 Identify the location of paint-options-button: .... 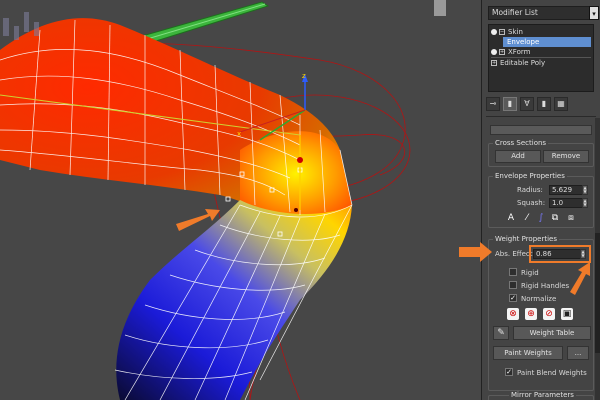
(578, 353).